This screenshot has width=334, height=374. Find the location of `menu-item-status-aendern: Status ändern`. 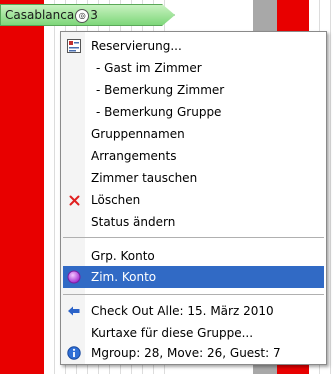

menu-item-status-aendern: Status ändern is located at coordinates (193, 222).